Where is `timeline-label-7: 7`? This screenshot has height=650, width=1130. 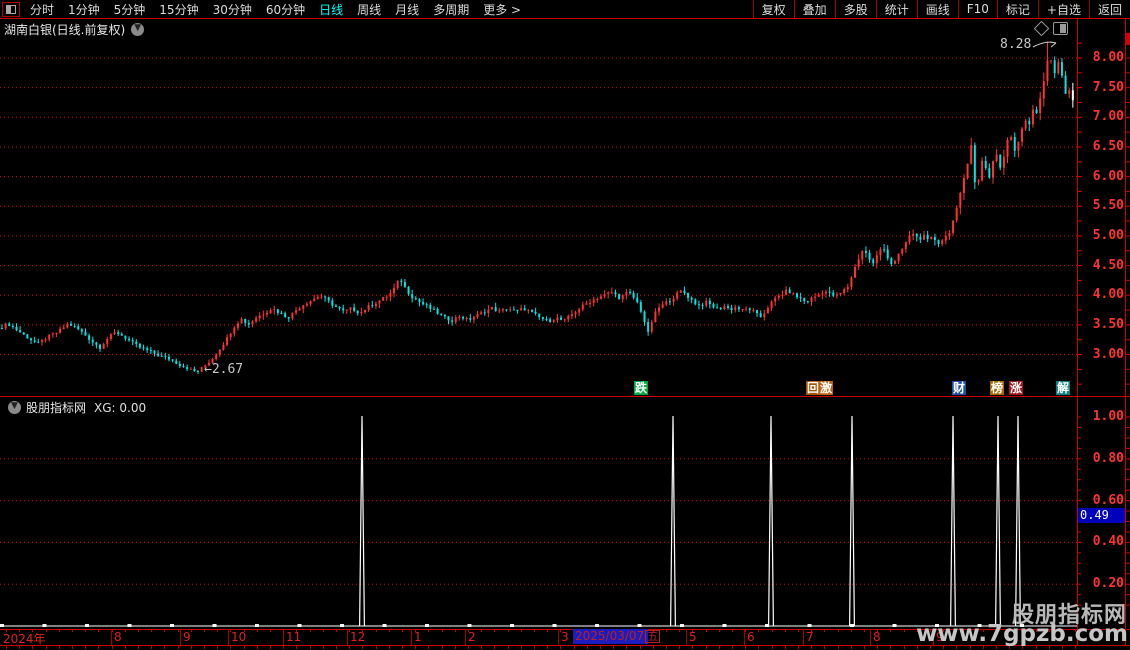
timeline-label-7: 7 is located at coordinates (810, 637).